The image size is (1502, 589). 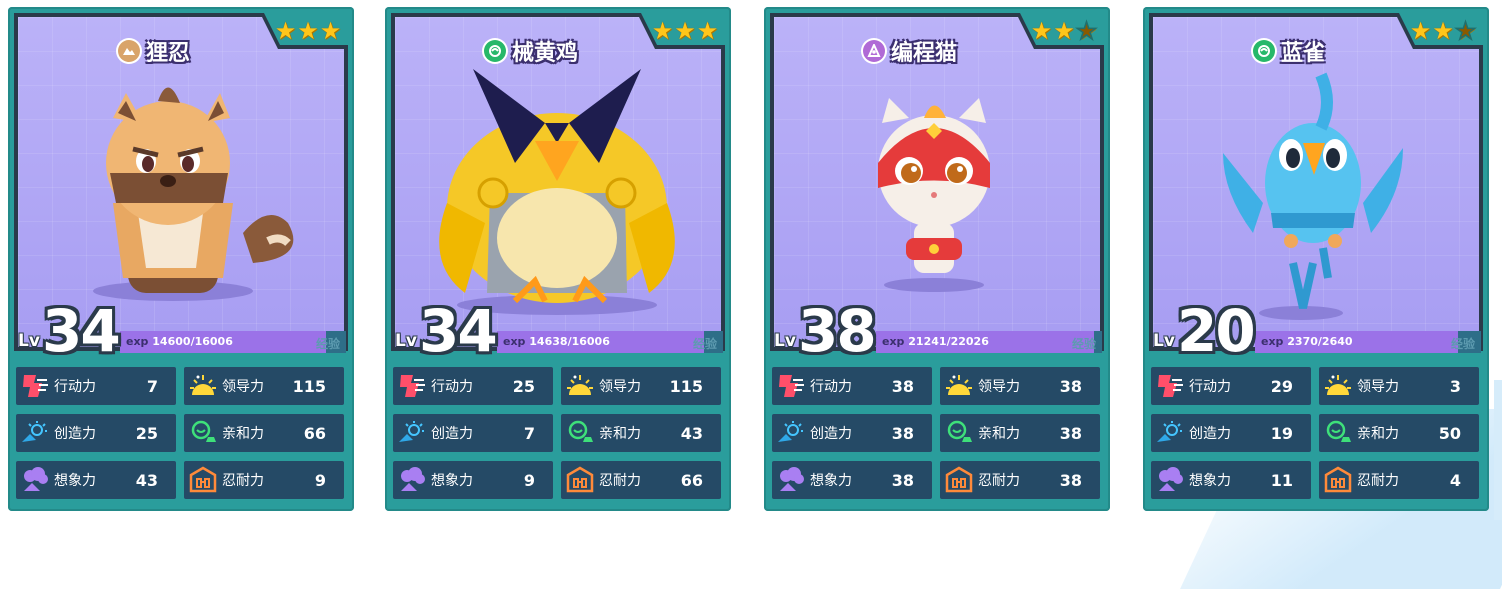 I want to click on stats-grid: 行动力 29 领导力 3 创造力 19 亲和力 50 想象力 11 忍耐力 4, so click(x=1316, y=436).